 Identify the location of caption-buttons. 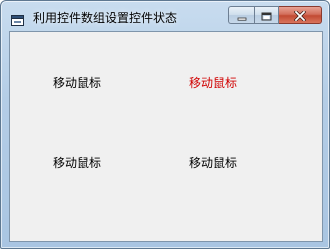
(275, 15).